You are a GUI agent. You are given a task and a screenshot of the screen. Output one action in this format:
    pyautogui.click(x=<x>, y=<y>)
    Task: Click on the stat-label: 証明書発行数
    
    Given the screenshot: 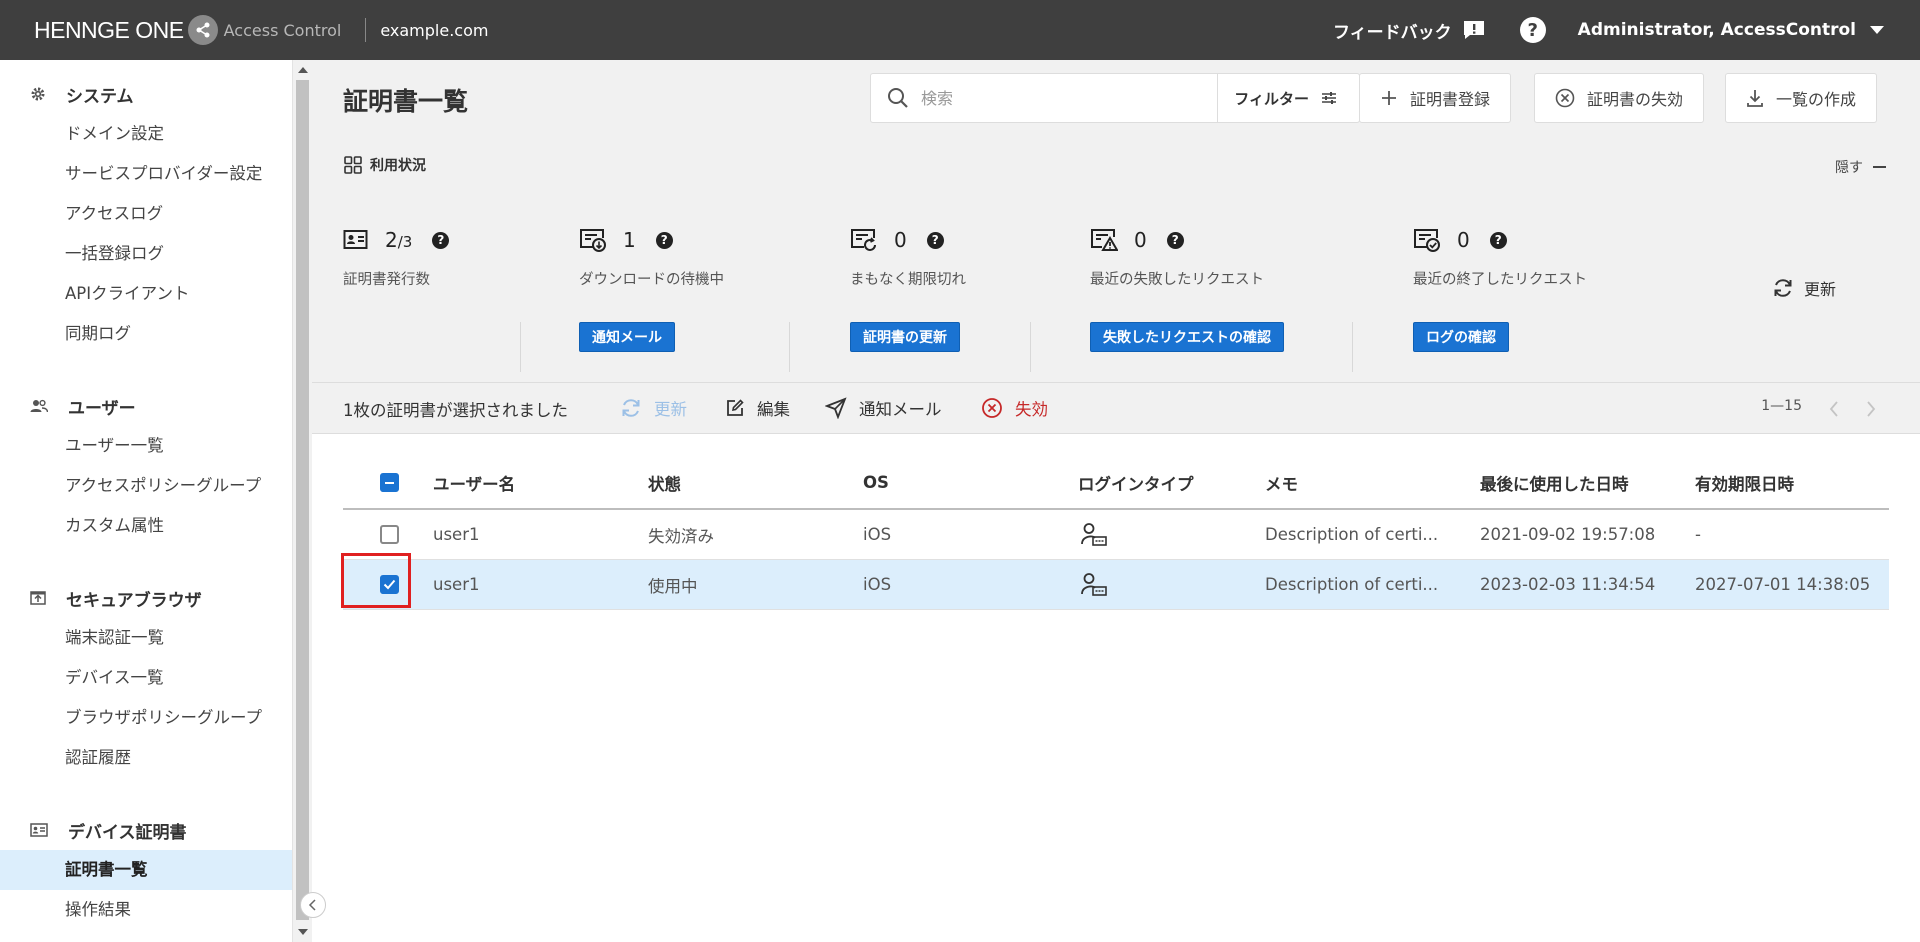 What is the action you would take?
    pyautogui.click(x=386, y=280)
    